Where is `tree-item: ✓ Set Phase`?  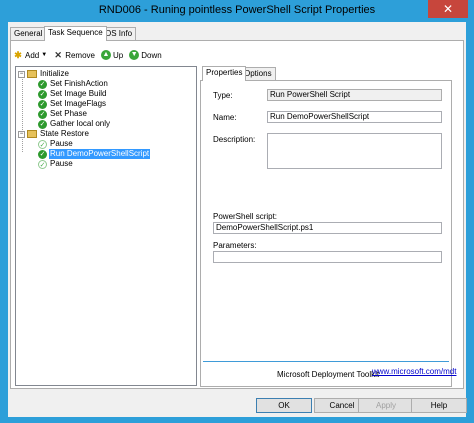 tree-item: ✓ Set Phase is located at coordinates (63, 114).